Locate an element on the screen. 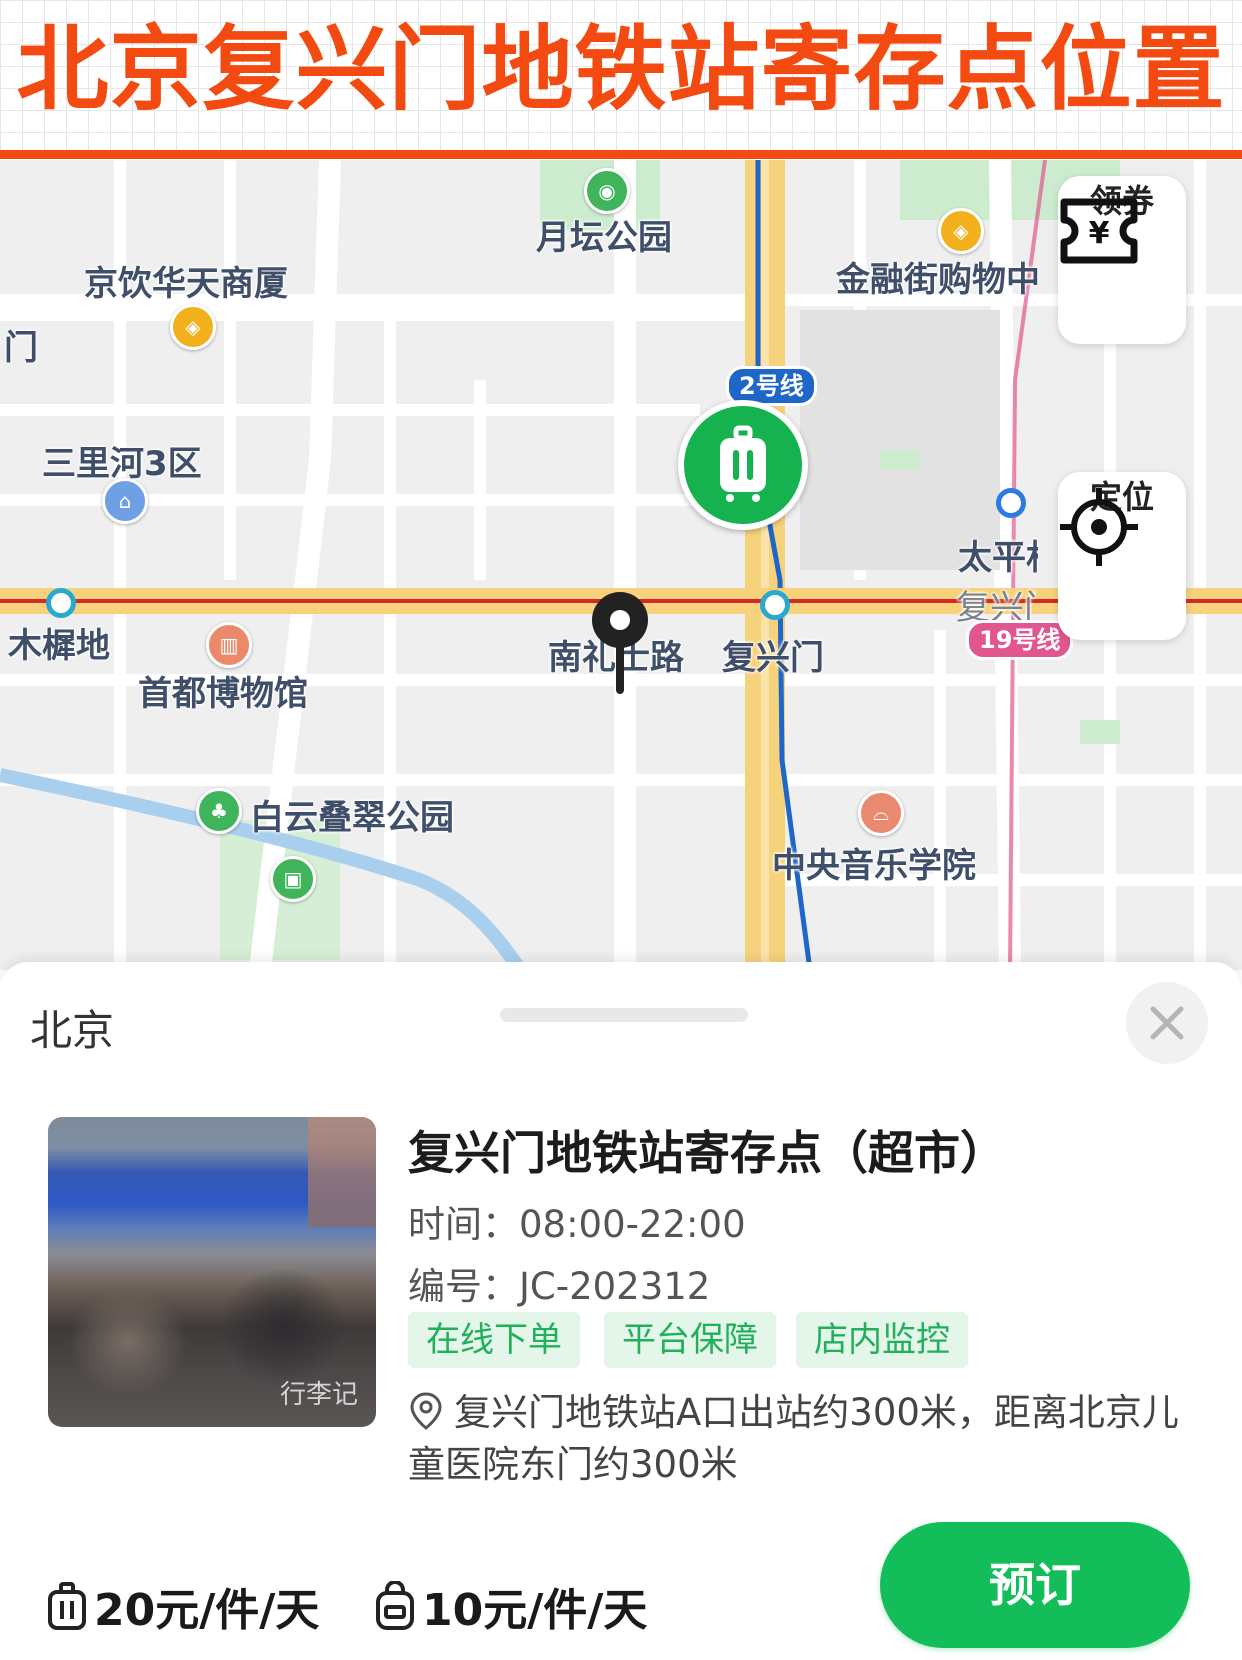 This screenshot has width=1242, height=1660. opening-hours: 时间：08:00-22:00 is located at coordinates (577, 1221).